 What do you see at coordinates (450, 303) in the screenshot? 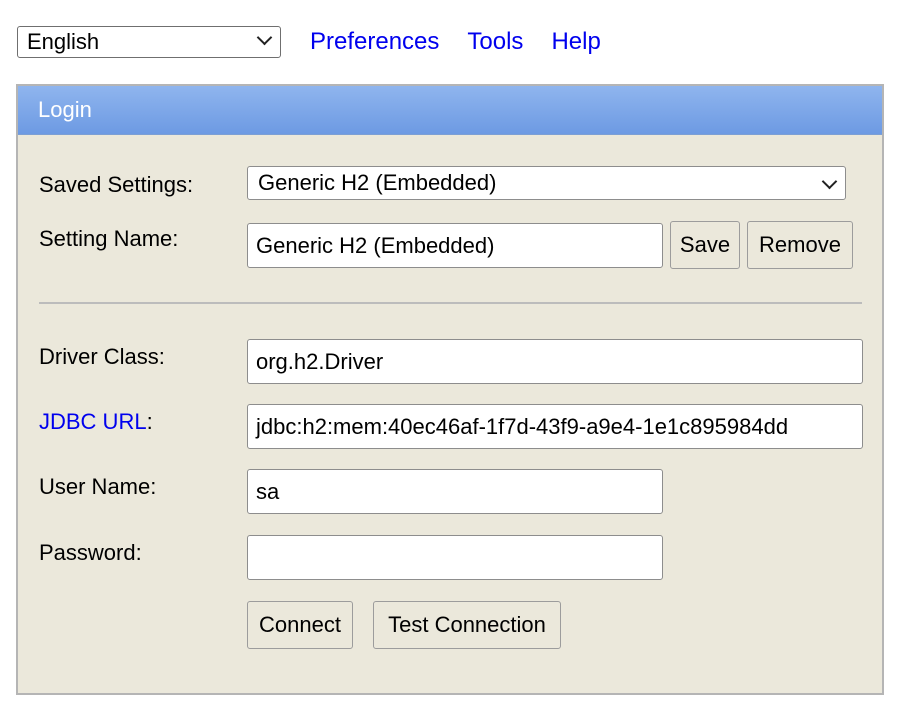
I see `divider` at bounding box center [450, 303].